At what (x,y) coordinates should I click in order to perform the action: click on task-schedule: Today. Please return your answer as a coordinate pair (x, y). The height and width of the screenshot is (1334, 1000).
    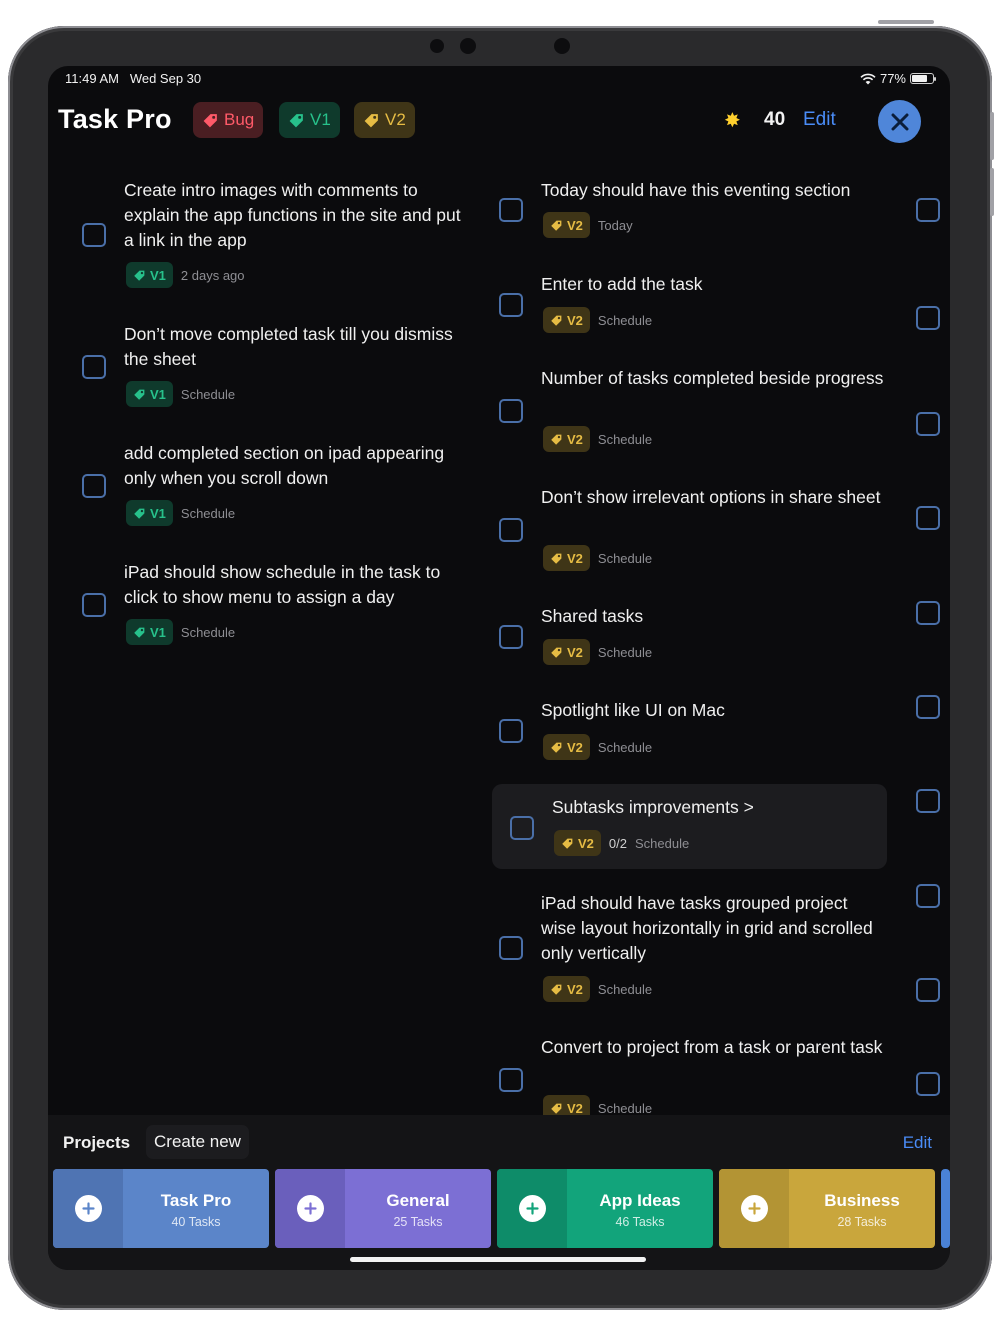
    Looking at the image, I should click on (615, 225).